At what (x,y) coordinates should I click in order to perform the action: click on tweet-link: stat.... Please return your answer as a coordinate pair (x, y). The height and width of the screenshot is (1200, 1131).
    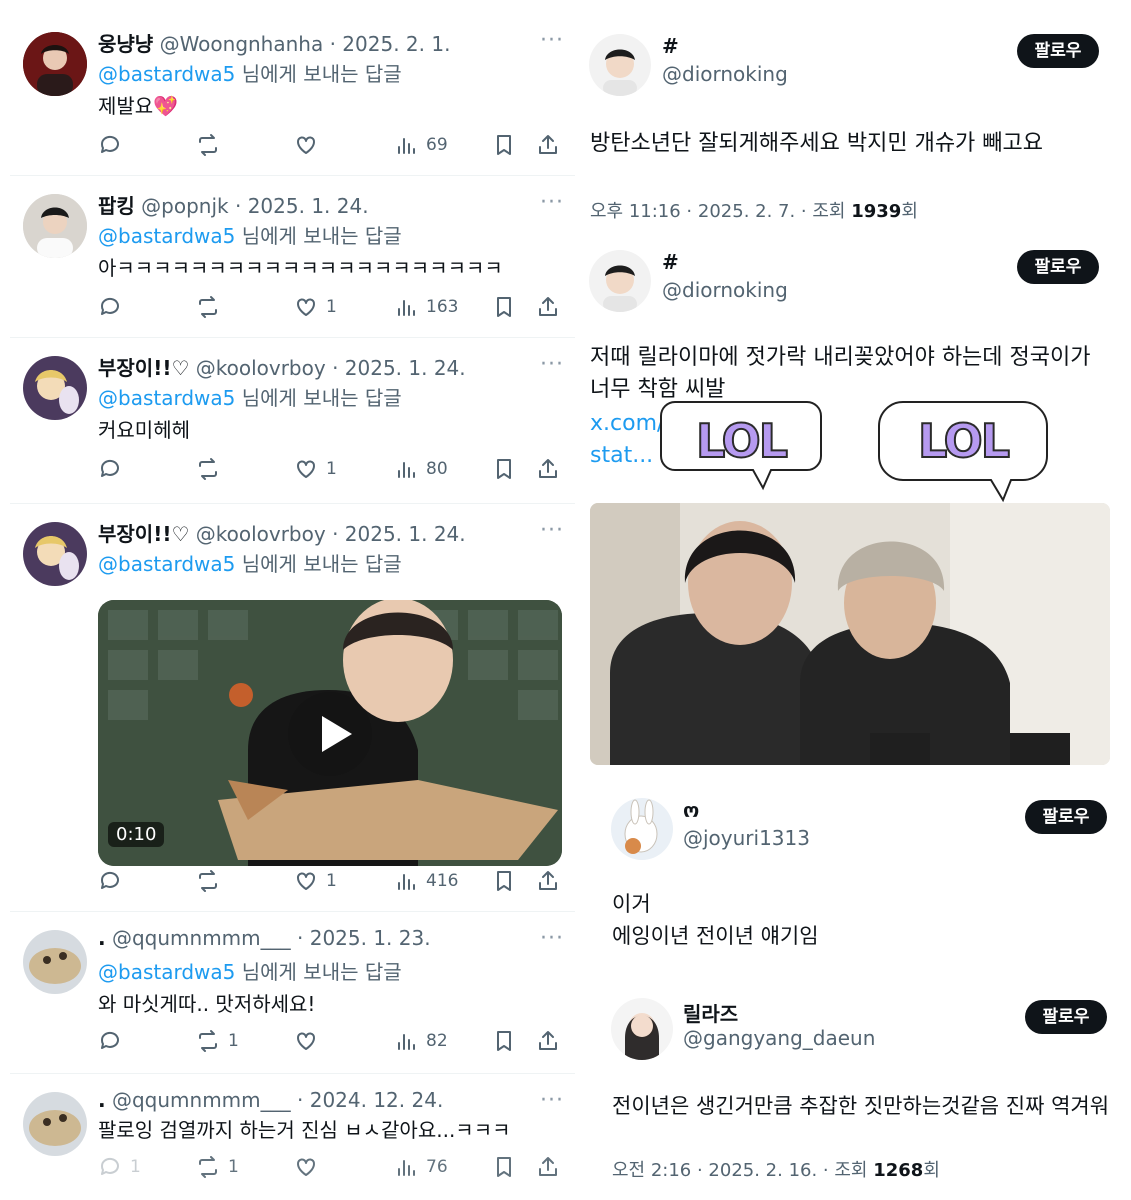
    Looking at the image, I should click on (621, 456).